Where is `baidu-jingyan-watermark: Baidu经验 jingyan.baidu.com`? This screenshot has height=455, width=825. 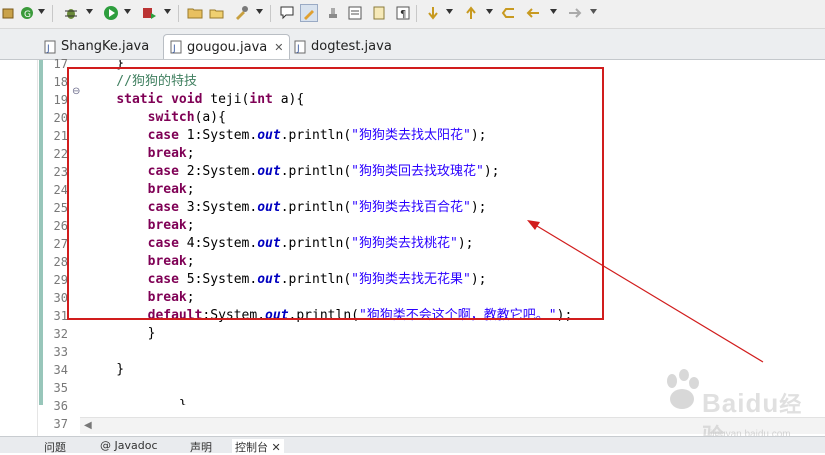 baidu-jingyan-watermark: Baidu经验 jingyan.baidu.com is located at coordinates (730, 407).